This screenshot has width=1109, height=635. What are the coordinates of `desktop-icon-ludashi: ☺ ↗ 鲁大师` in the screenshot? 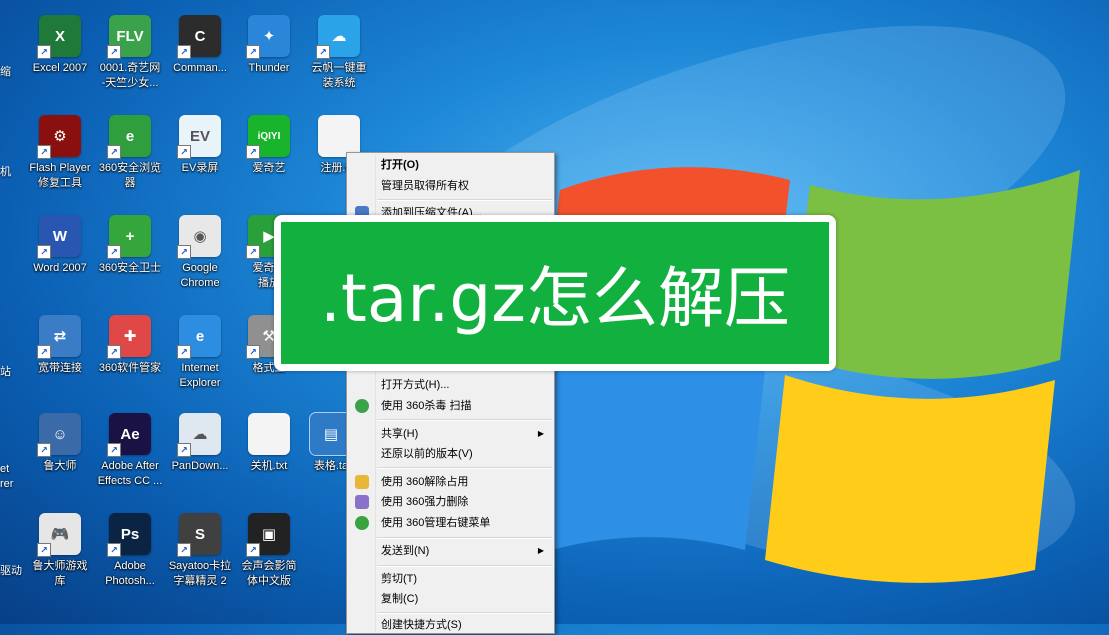 It's located at (60, 443).